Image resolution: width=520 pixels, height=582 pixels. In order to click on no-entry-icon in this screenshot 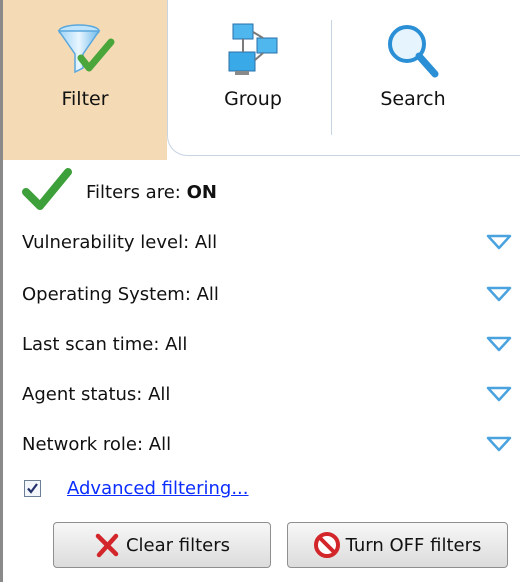, I will do `click(326, 545)`.